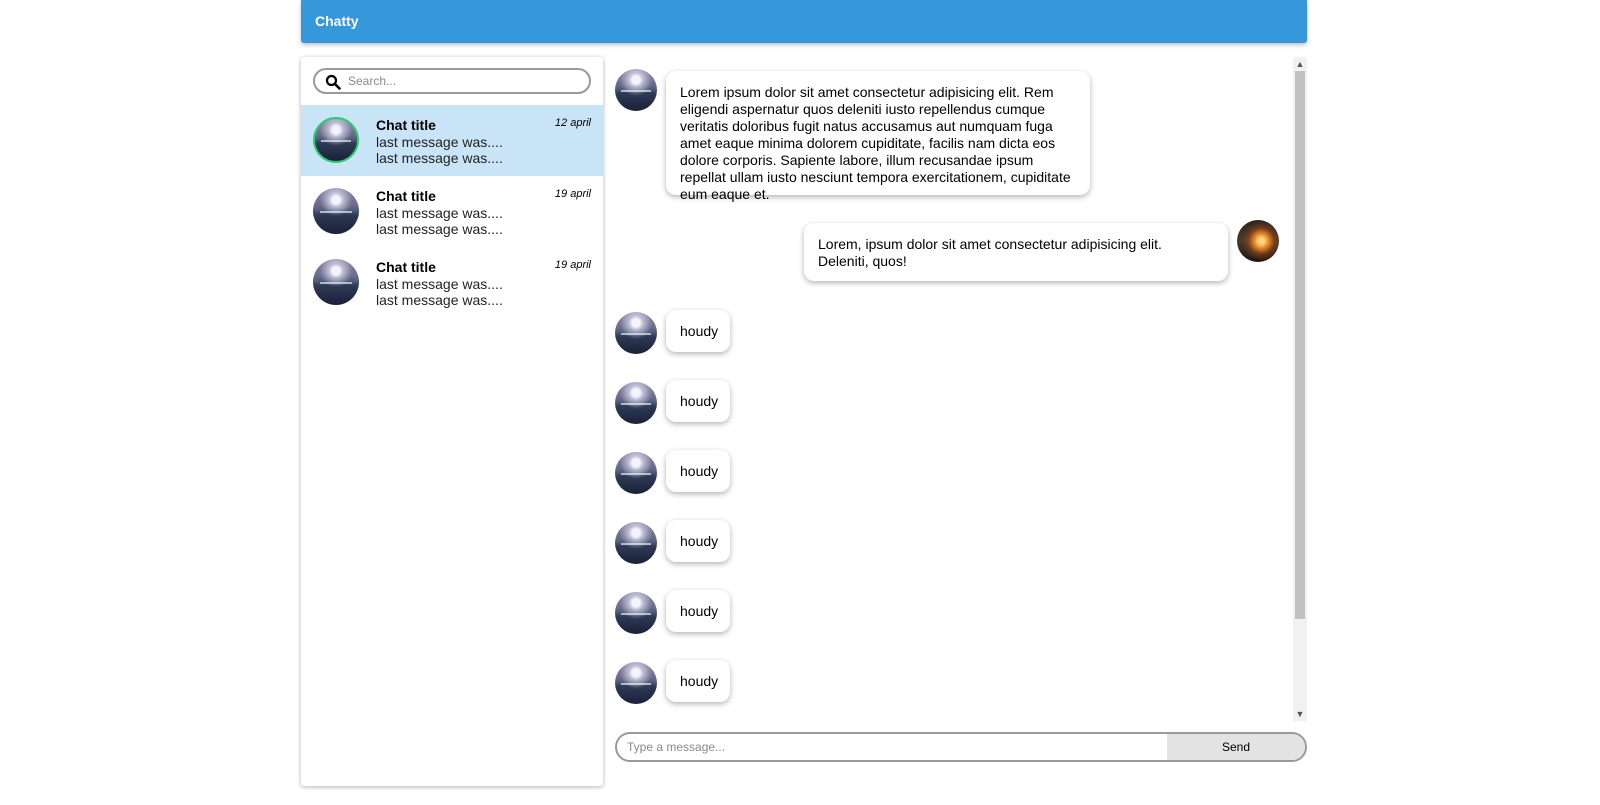  I want to click on scroll-down-icon: ▼, so click(1300, 714).